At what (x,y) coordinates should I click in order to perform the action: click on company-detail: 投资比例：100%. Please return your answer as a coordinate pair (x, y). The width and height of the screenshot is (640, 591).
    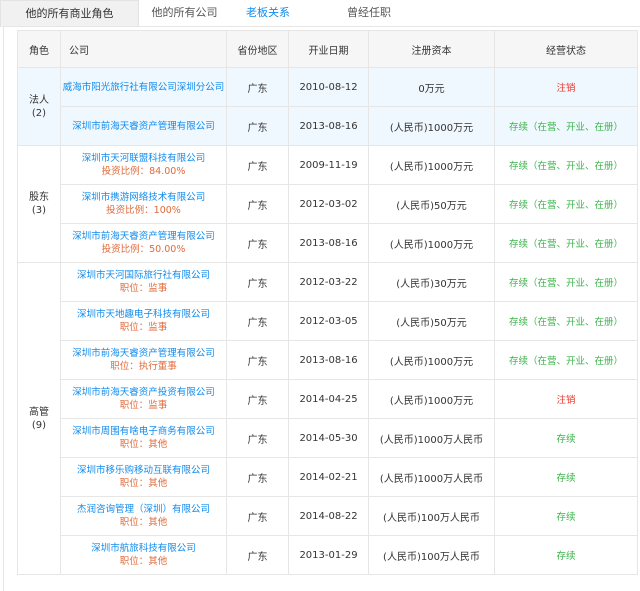
    Looking at the image, I should click on (143, 210).